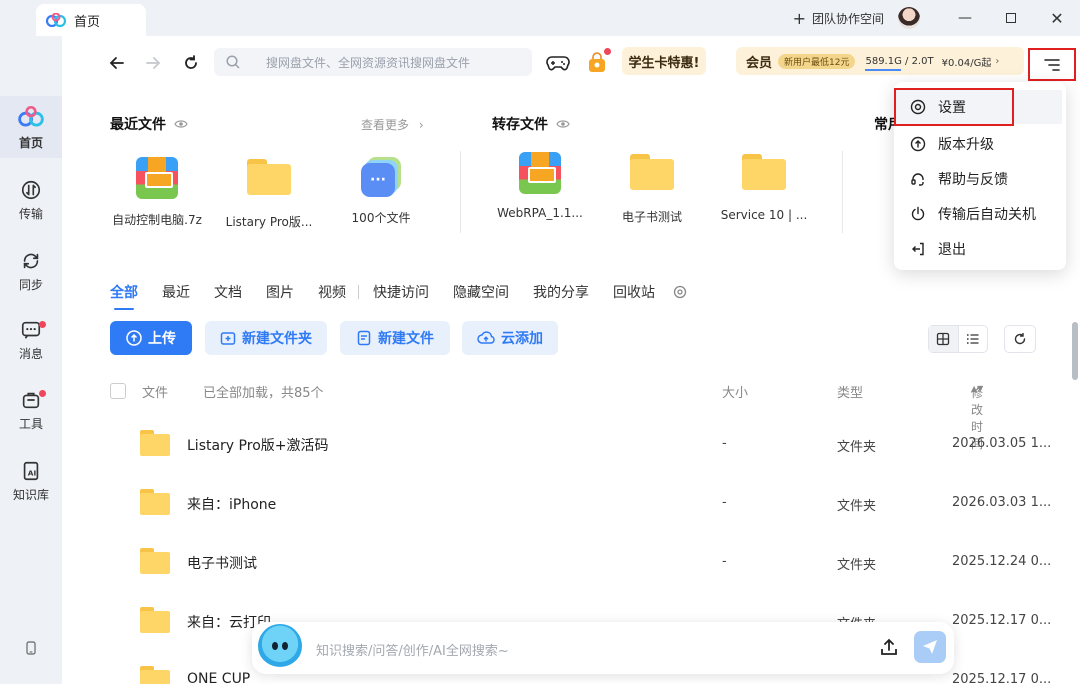  I want to click on recent-file-card: ··· 100个文件, so click(381, 191).